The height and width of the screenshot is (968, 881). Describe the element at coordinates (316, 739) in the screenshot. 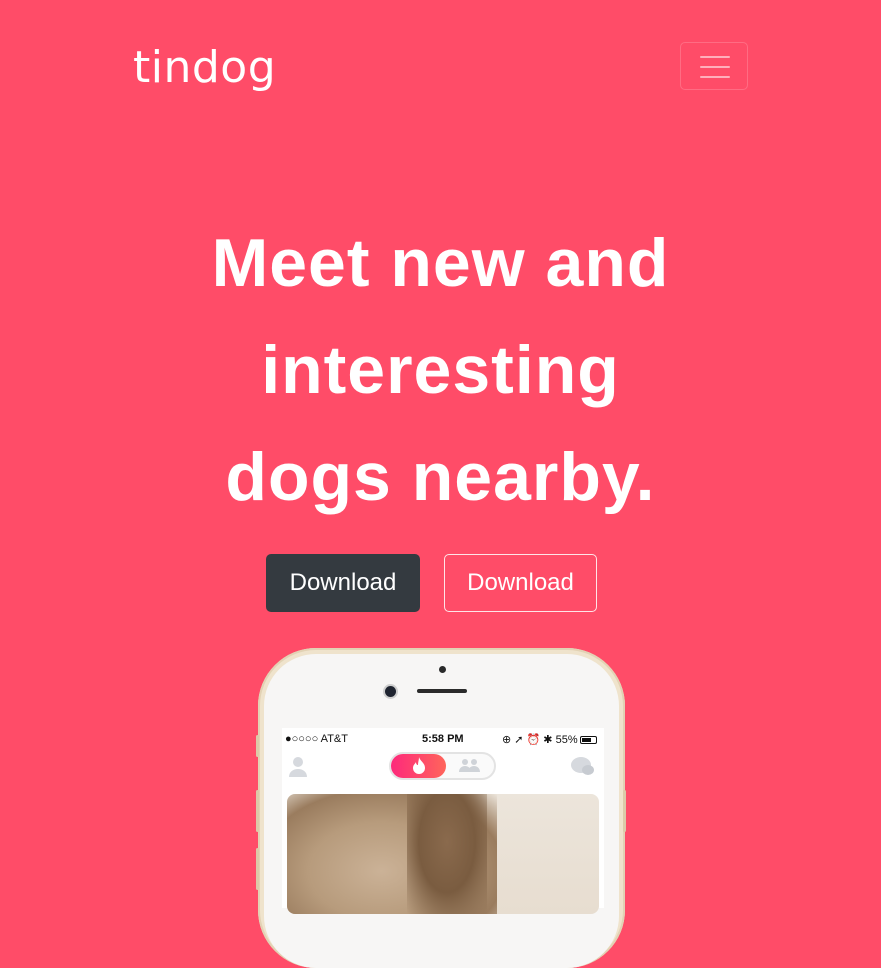

I see `status-carrier: ●○○○○ AT&T` at that location.